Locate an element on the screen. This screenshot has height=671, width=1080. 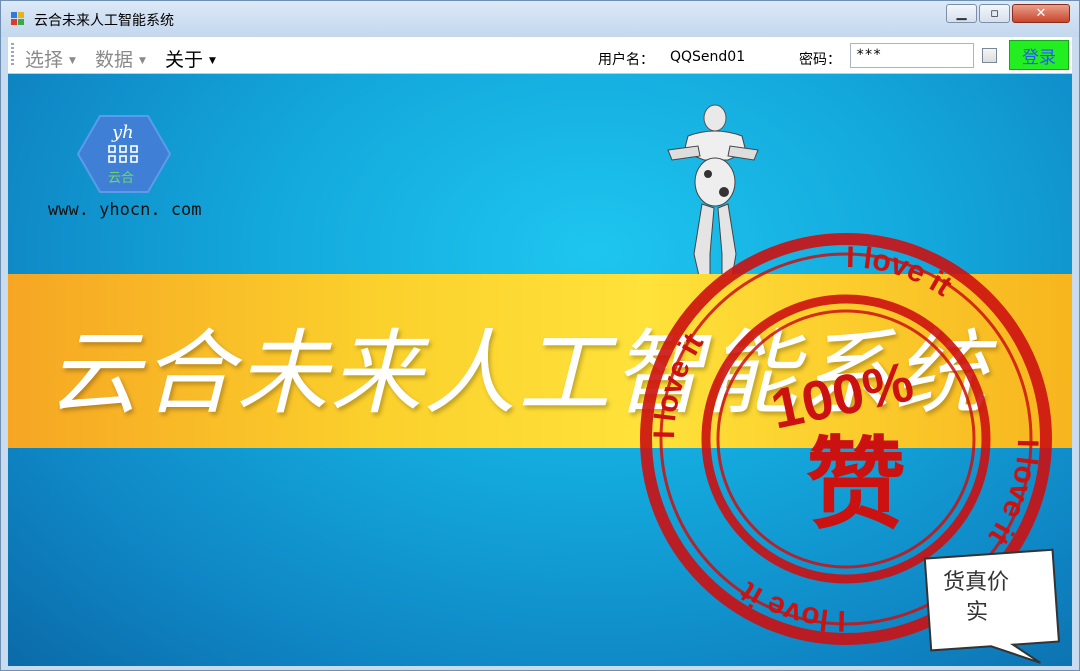
bubble-line-2: 实 is located at coordinates (977, 612).